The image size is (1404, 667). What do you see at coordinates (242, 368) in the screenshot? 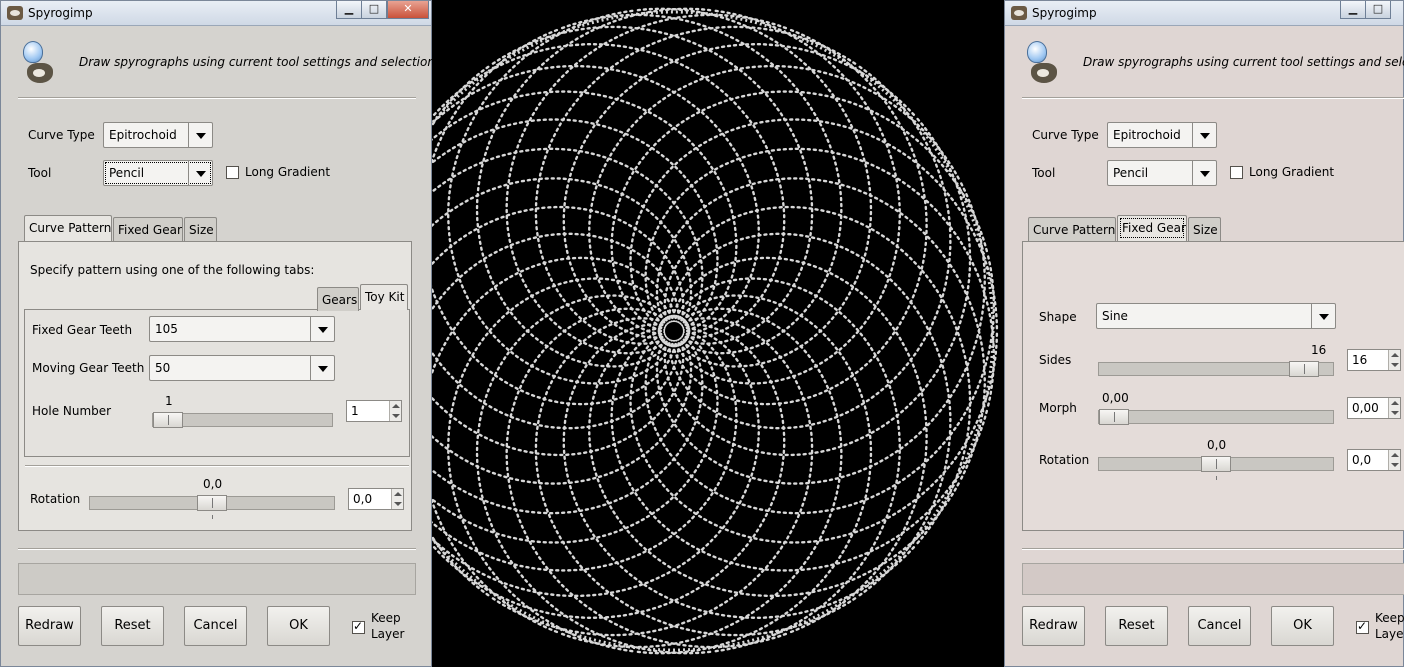
I see `moving-gear-teeth-combo: 50` at bounding box center [242, 368].